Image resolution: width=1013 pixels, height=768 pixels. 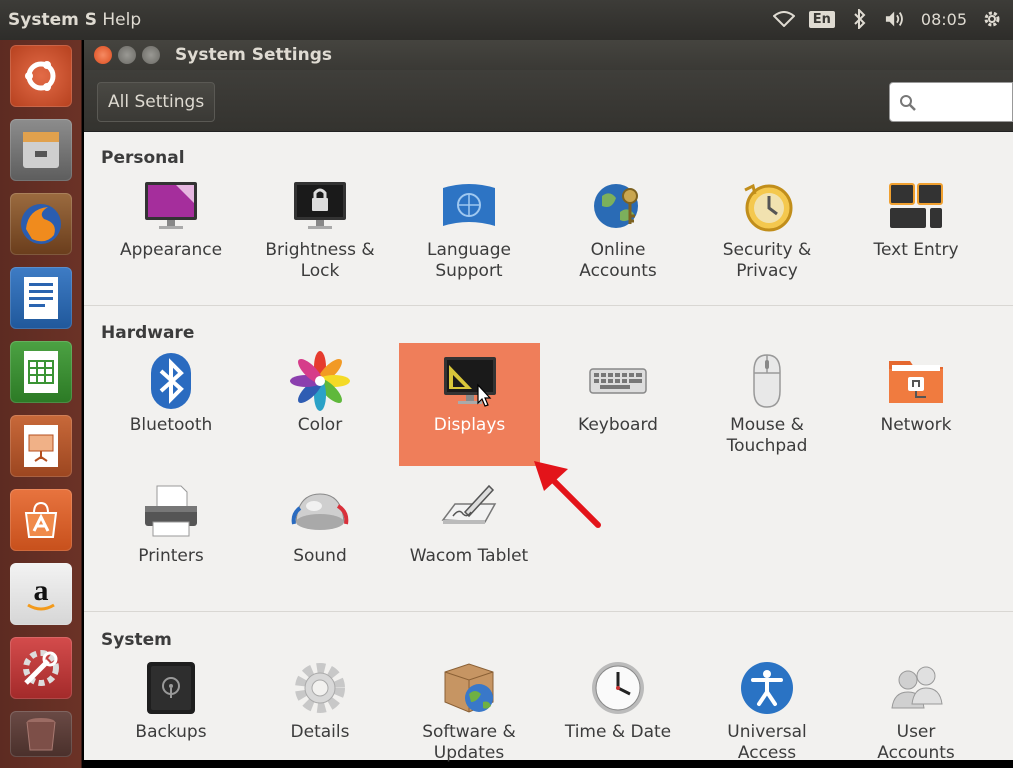 What do you see at coordinates (41, 404) in the screenshot?
I see `launcher: a` at bounding box center [41, 404].